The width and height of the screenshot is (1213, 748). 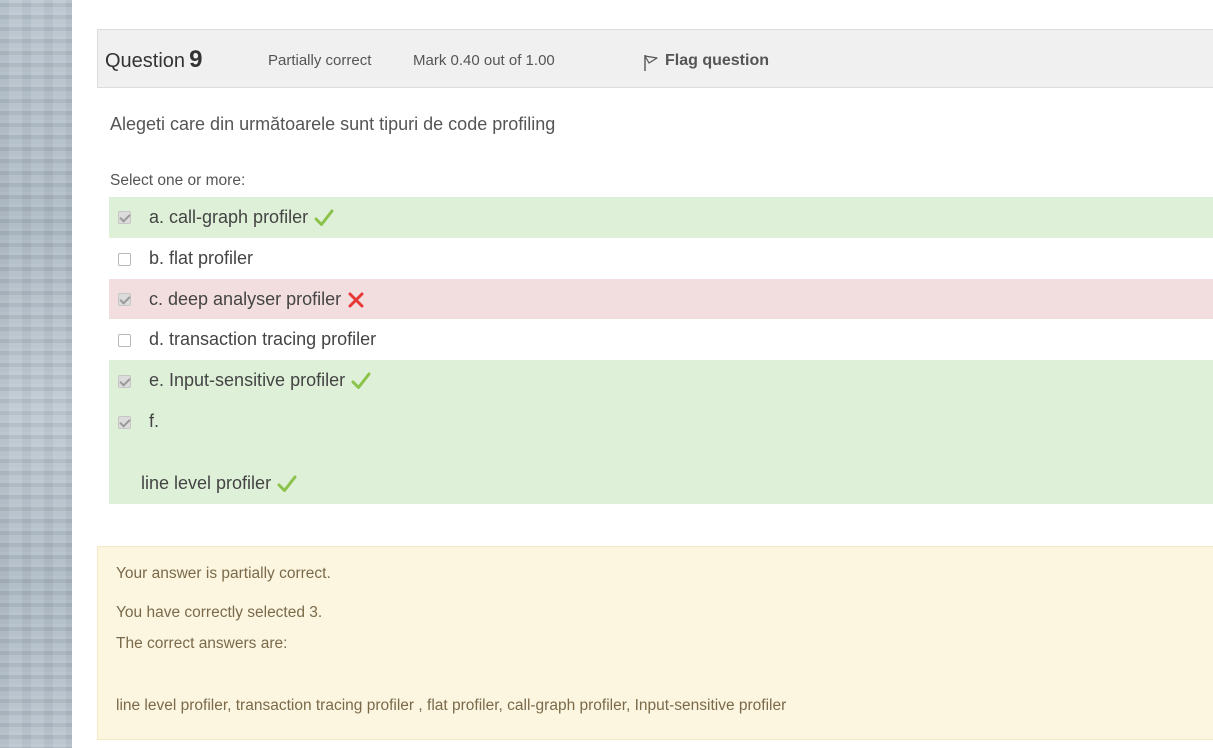 I want to click on question-grade: Mark 0.40 out of 1.00, so click(x=484, y=60).